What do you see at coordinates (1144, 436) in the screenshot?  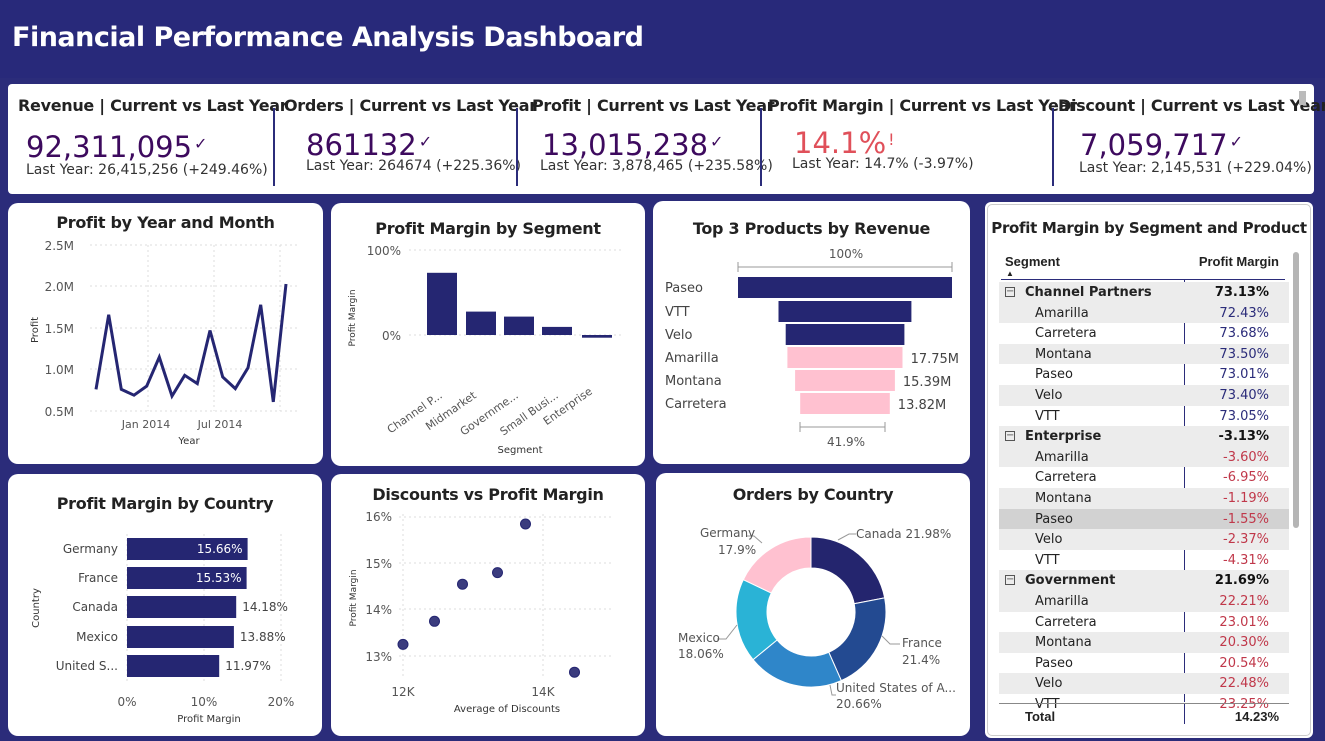 I see `table-segment-row: − Enterprise -3.13%` at bounding box center [1144, 436].